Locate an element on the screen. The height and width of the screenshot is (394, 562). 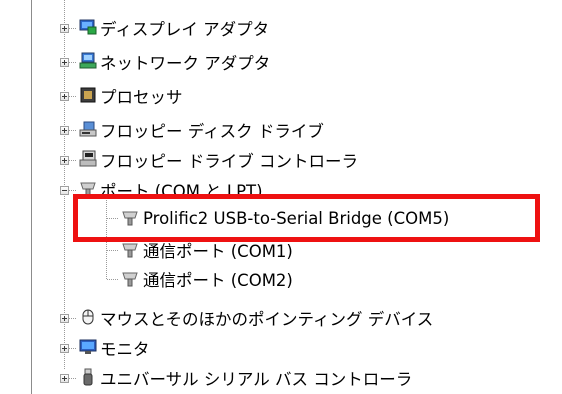
processor-icon is located at coordinates (88, 95).